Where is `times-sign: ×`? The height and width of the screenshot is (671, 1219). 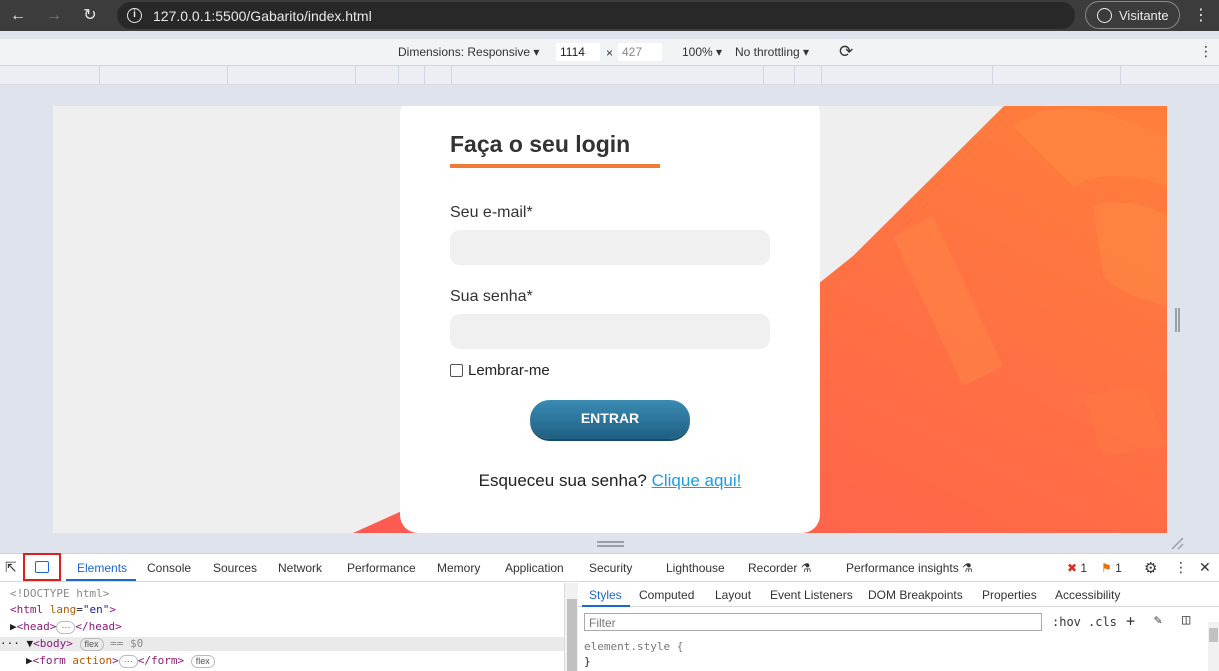 times-sign: × is located at coordinates (610, 53).